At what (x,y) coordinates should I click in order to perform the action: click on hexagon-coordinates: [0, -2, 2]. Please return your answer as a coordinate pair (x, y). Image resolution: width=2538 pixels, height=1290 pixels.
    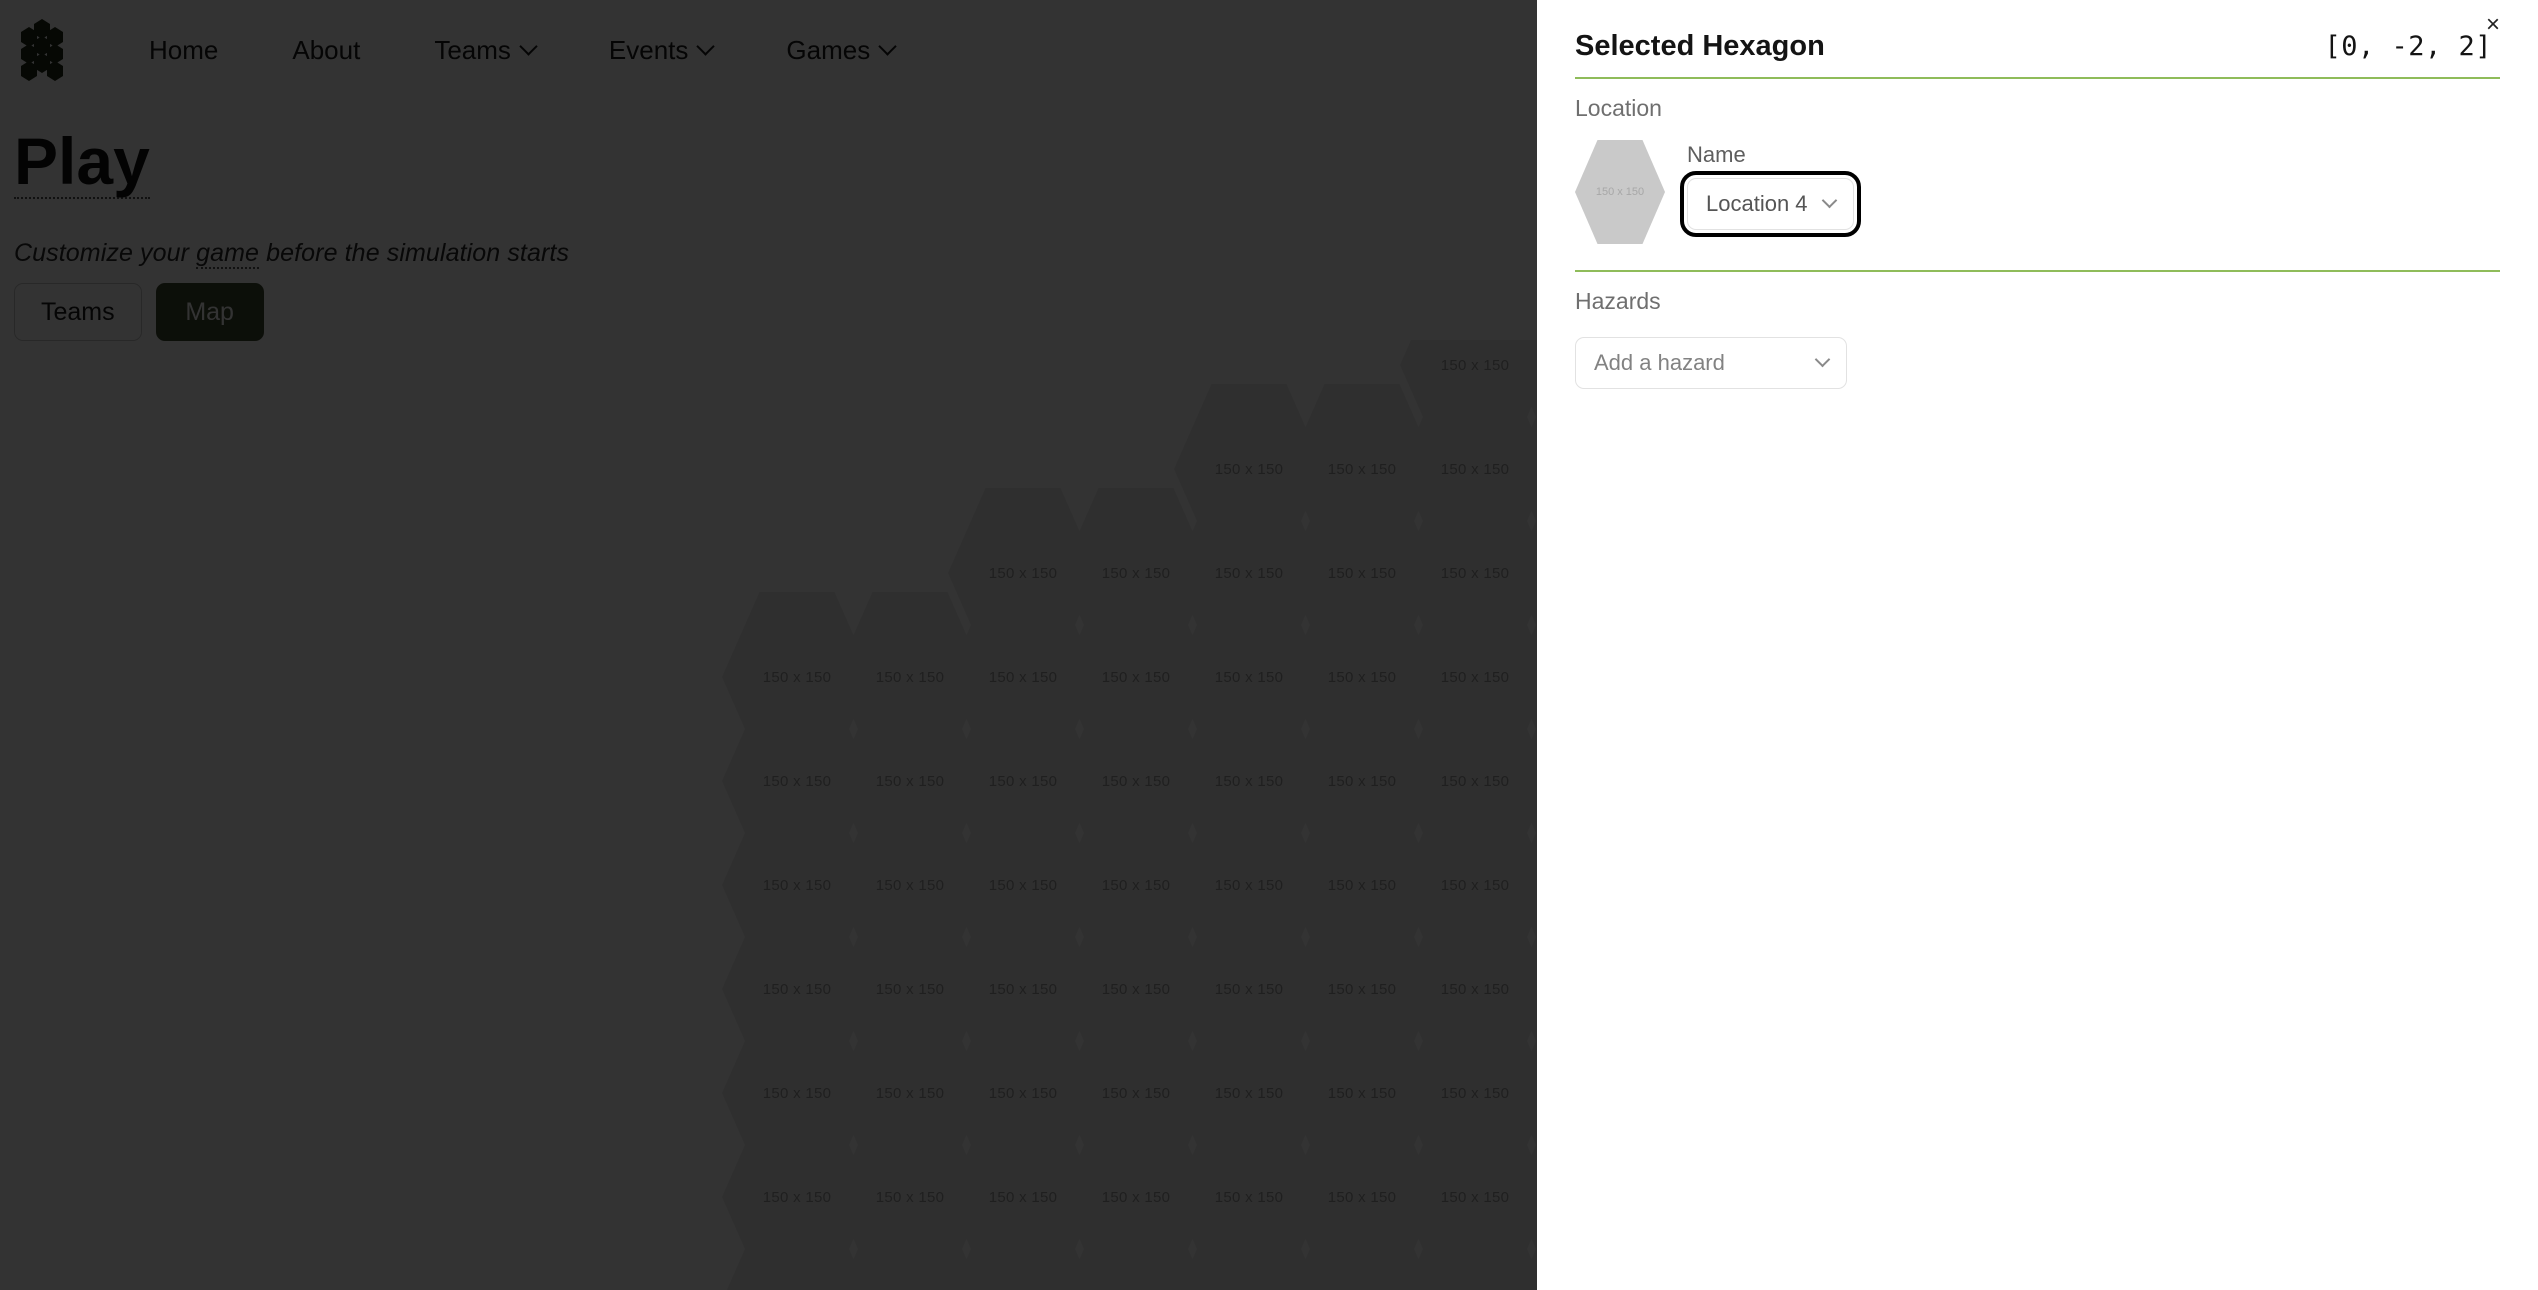
    Looking at the image, I should click on (2408, 46).